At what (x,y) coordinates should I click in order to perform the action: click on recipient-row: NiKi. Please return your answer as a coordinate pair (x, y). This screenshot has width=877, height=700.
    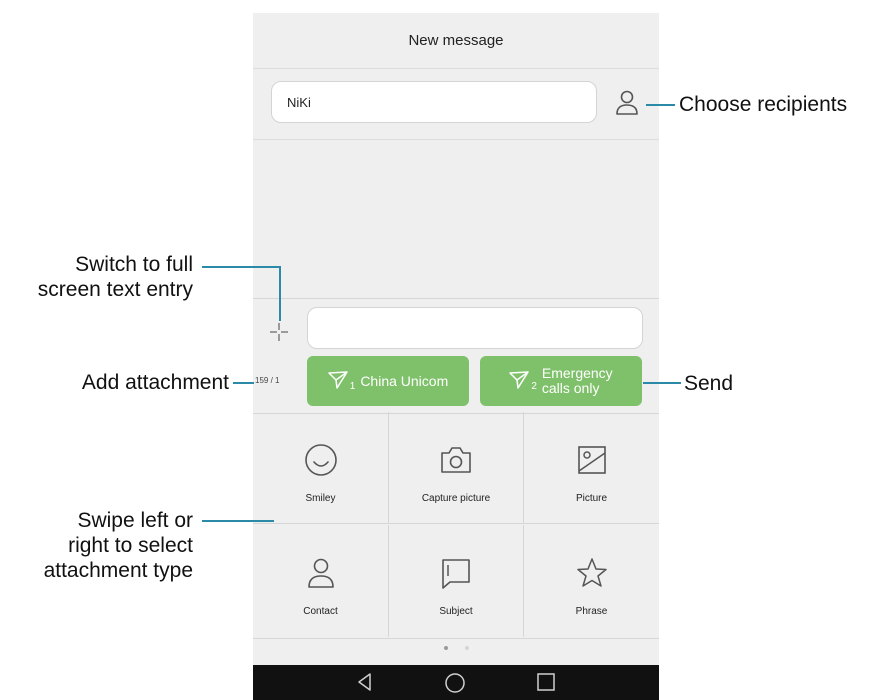
    Looking at the image, I should click on (456, 104).